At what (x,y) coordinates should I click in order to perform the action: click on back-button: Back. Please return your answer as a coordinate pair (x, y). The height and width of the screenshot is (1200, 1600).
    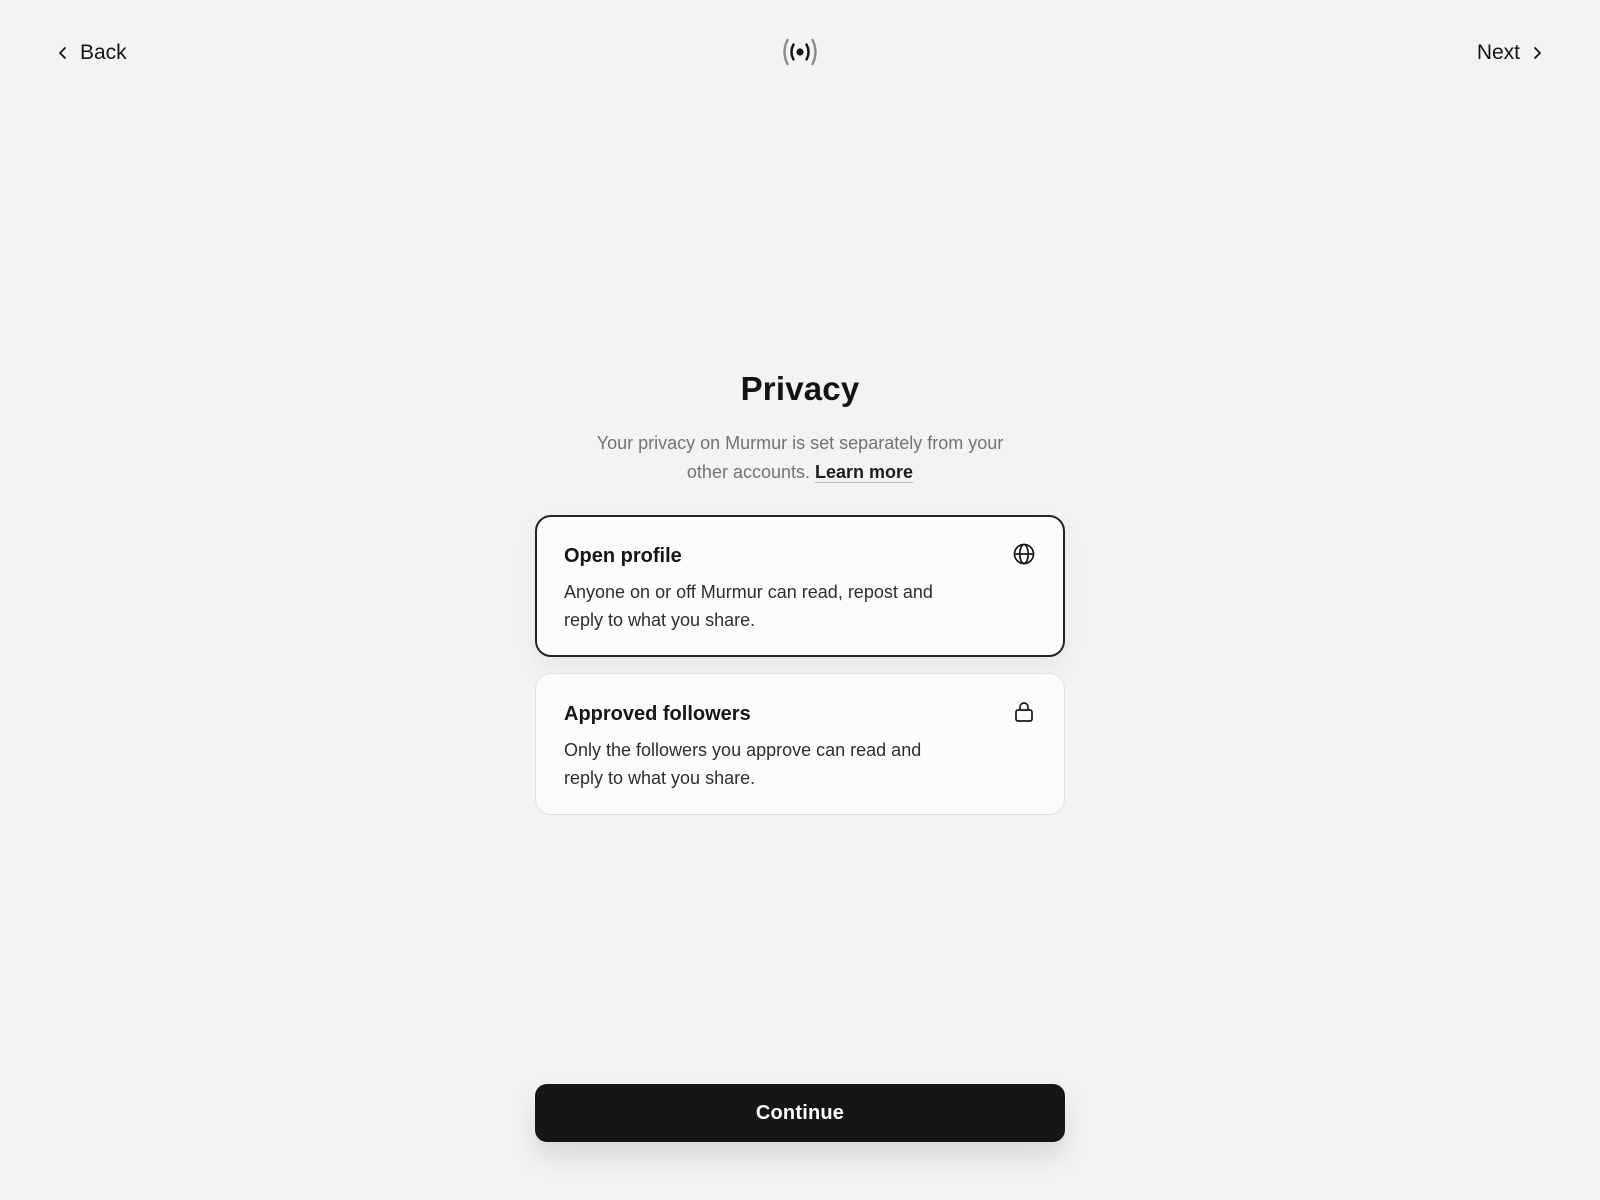
    Looking at the image, I should click on (91, 53).